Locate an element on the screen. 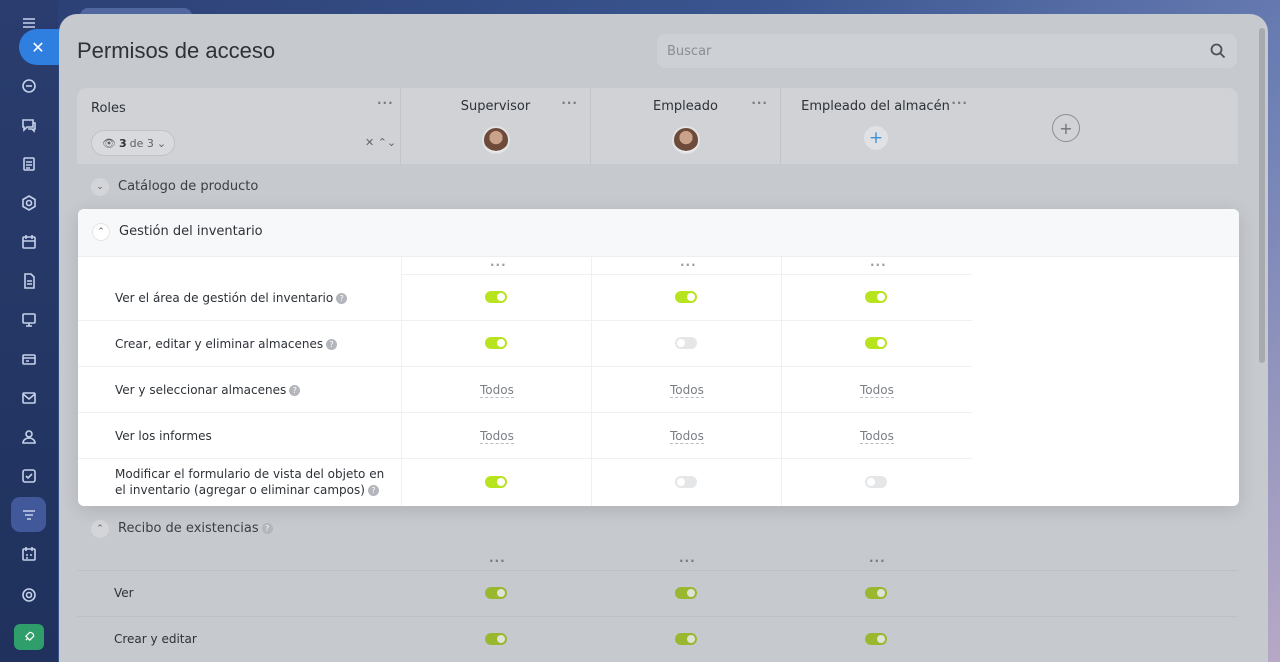  add-user-button: + is located at coordinates (876, 138).